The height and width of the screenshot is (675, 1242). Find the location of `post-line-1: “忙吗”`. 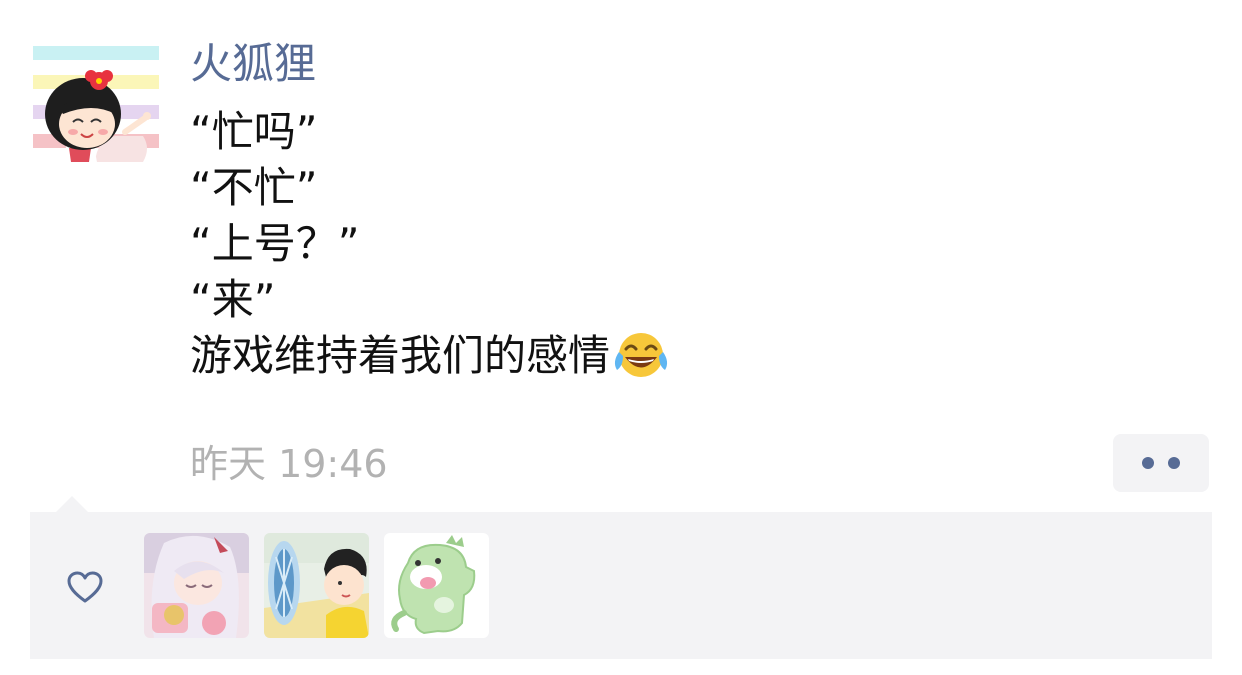

post-line-1: “忙吗” is located at coordinates (254, 131).